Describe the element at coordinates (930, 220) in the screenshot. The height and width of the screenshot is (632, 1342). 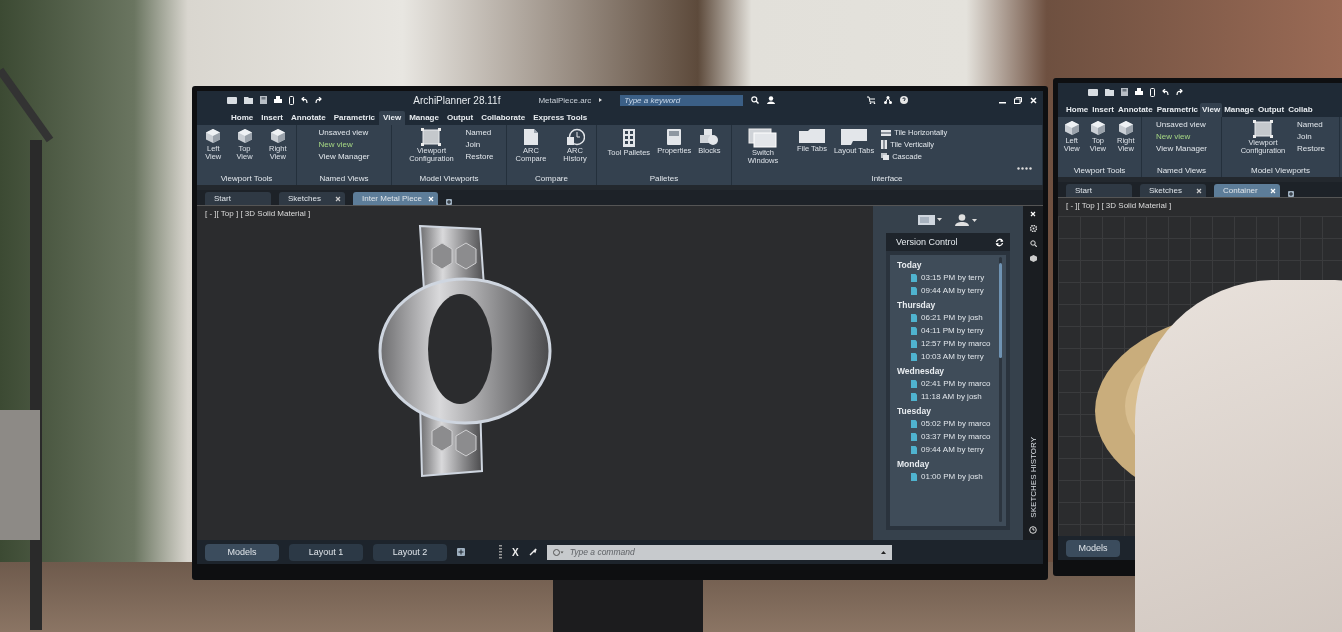
I see `layout-dropdown-icon` at that location.